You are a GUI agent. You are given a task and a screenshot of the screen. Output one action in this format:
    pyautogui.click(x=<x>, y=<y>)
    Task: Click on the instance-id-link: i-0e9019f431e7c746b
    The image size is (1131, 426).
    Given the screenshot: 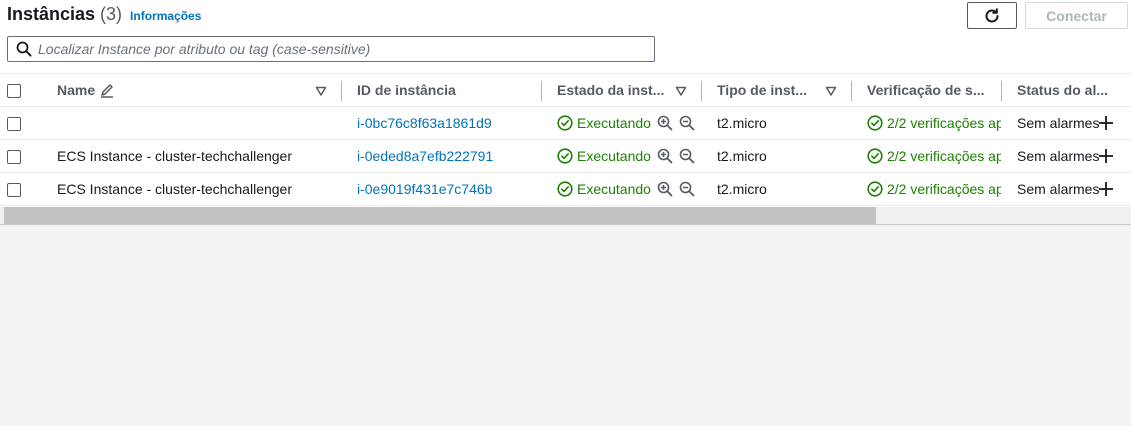 What is the action you would take?
    pyautogui.click(x=424, y=189)
    